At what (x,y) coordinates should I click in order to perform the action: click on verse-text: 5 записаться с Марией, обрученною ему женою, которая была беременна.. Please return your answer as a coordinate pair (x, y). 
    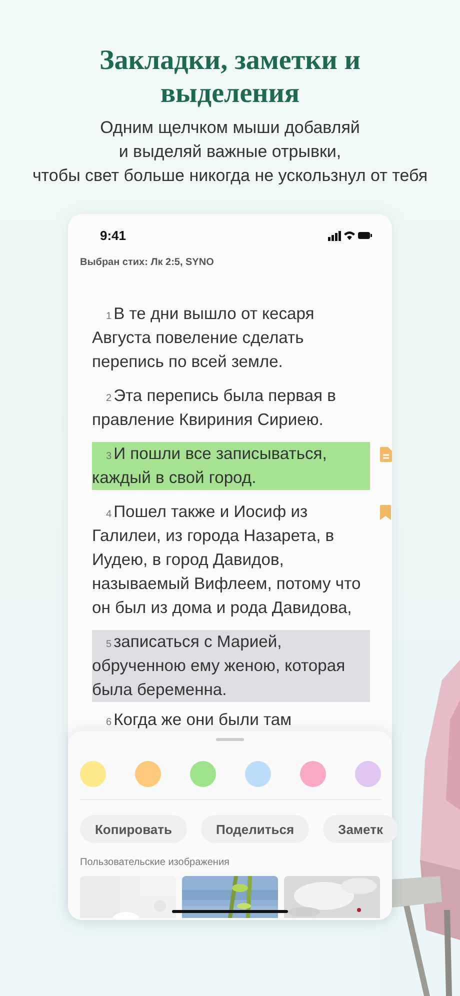
    Looking at the image, I should click on (231, 666).